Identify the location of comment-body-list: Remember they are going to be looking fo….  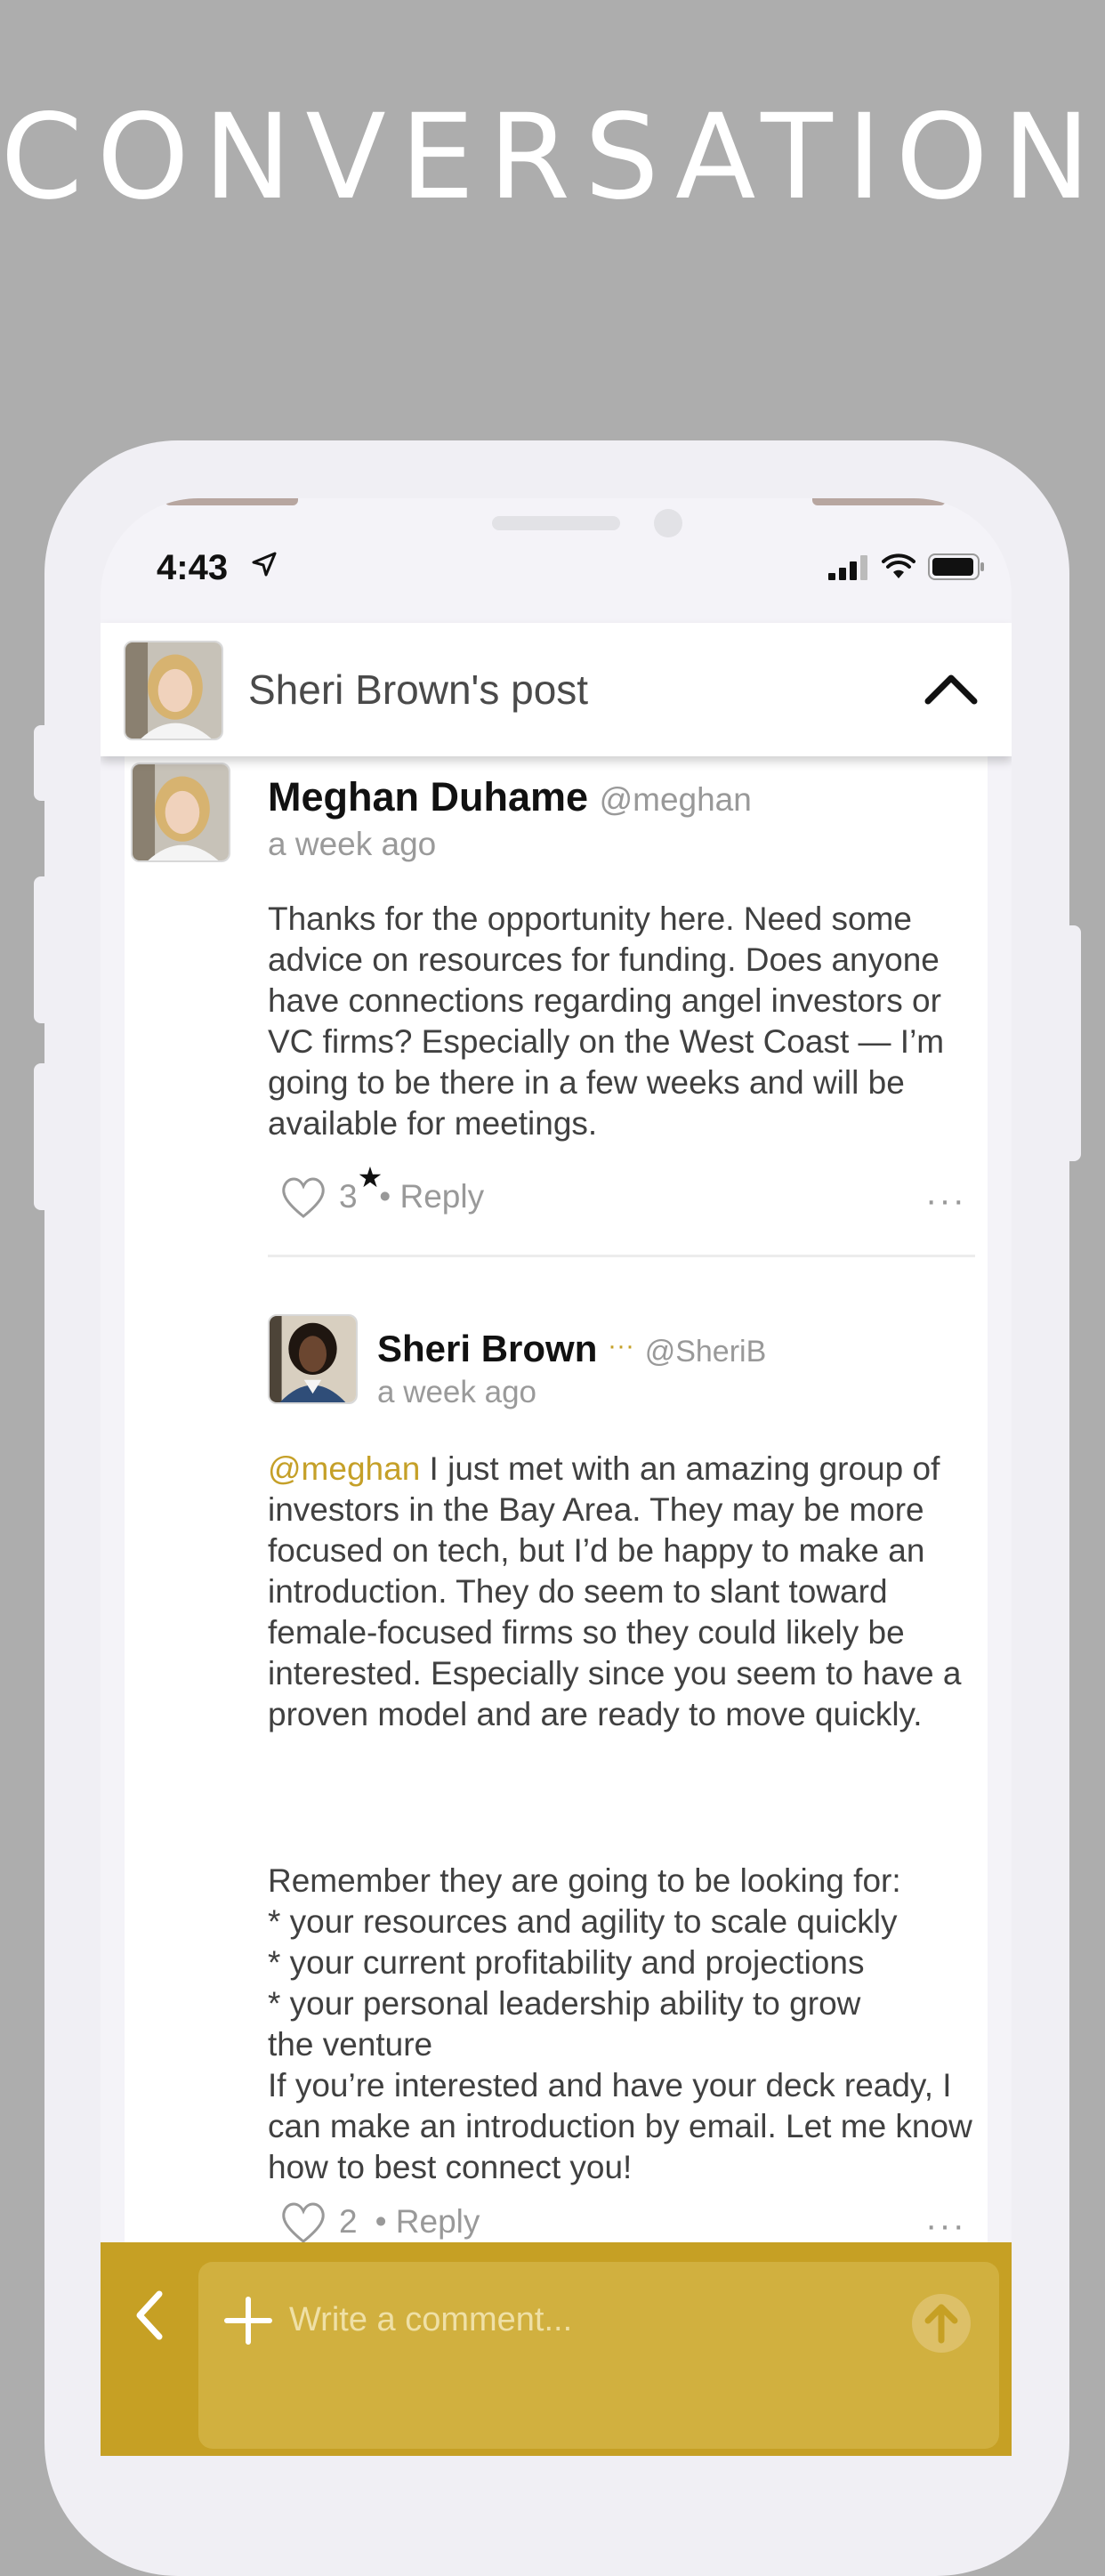
(624, 1963).